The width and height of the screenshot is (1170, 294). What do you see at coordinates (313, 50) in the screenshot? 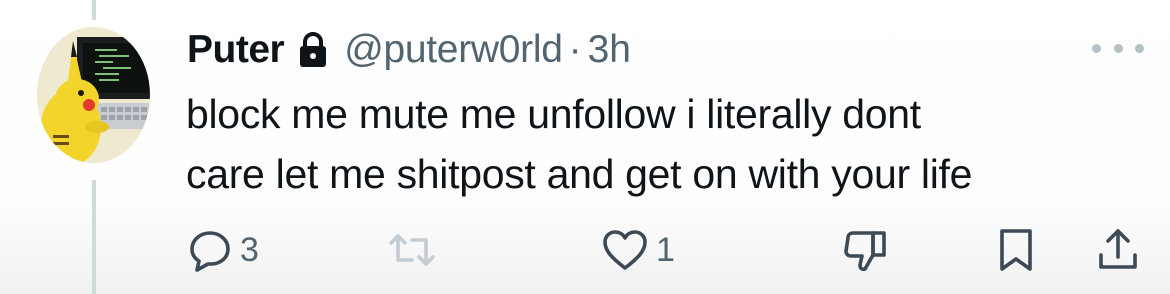
I see `lock-icon` at bounding box center [313, 50].